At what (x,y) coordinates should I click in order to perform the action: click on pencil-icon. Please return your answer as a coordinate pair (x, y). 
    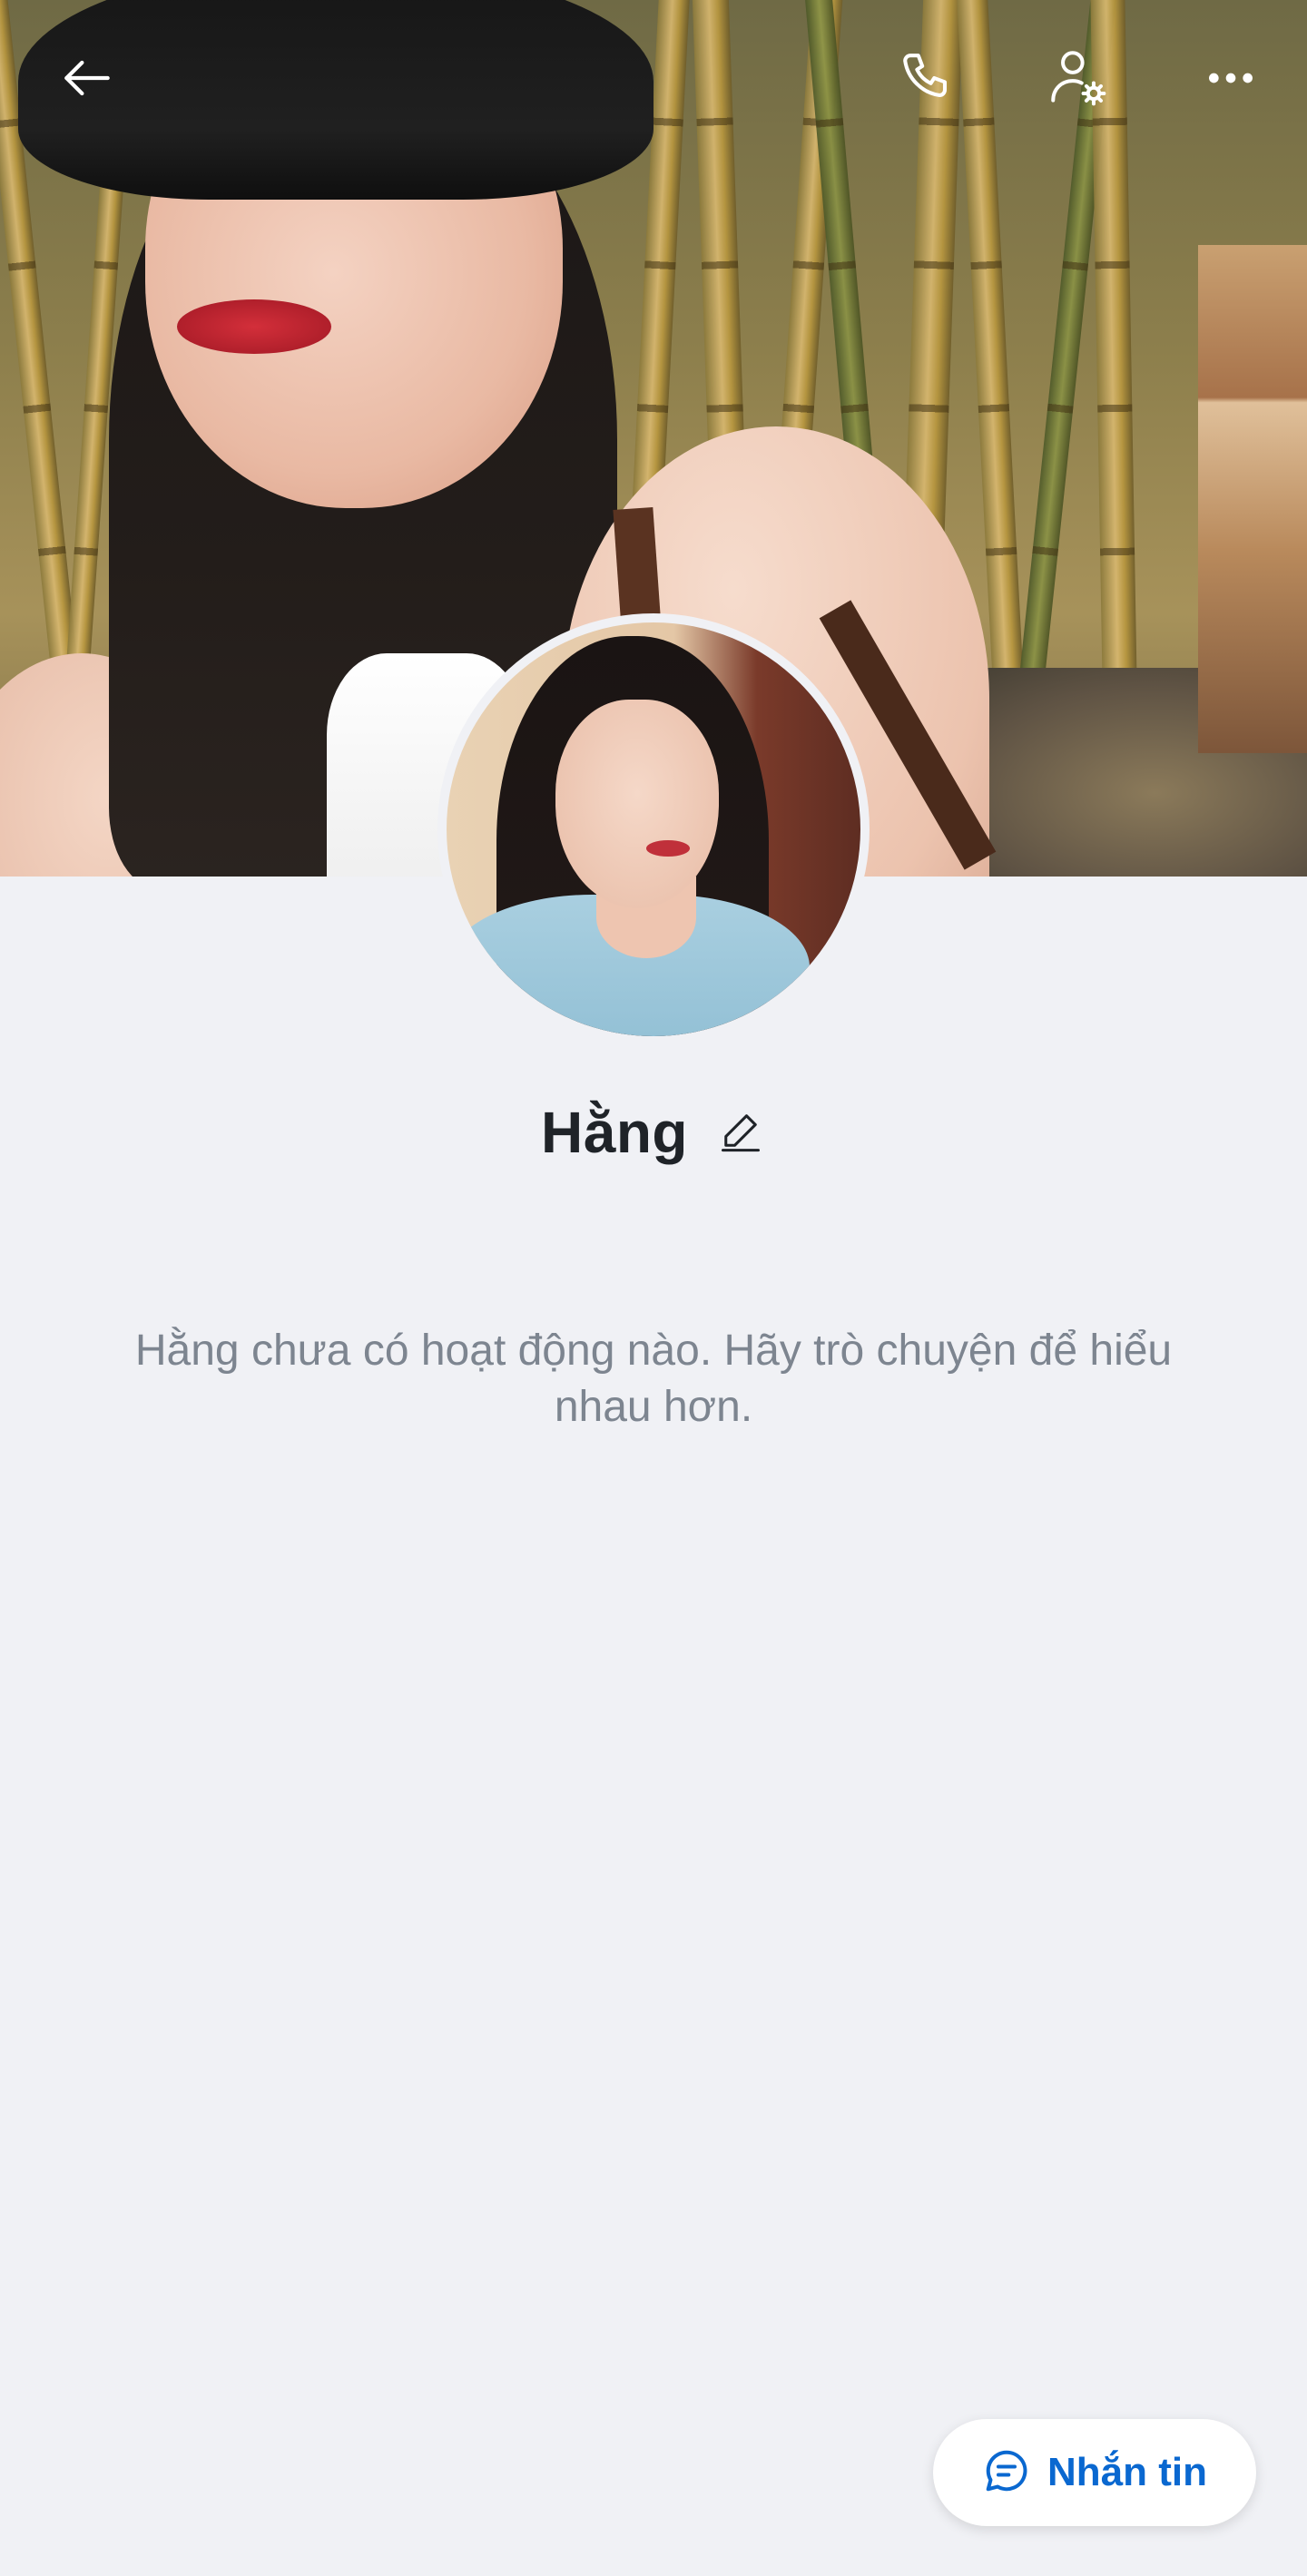
    Looking at the image, I should click on (740, 1133).